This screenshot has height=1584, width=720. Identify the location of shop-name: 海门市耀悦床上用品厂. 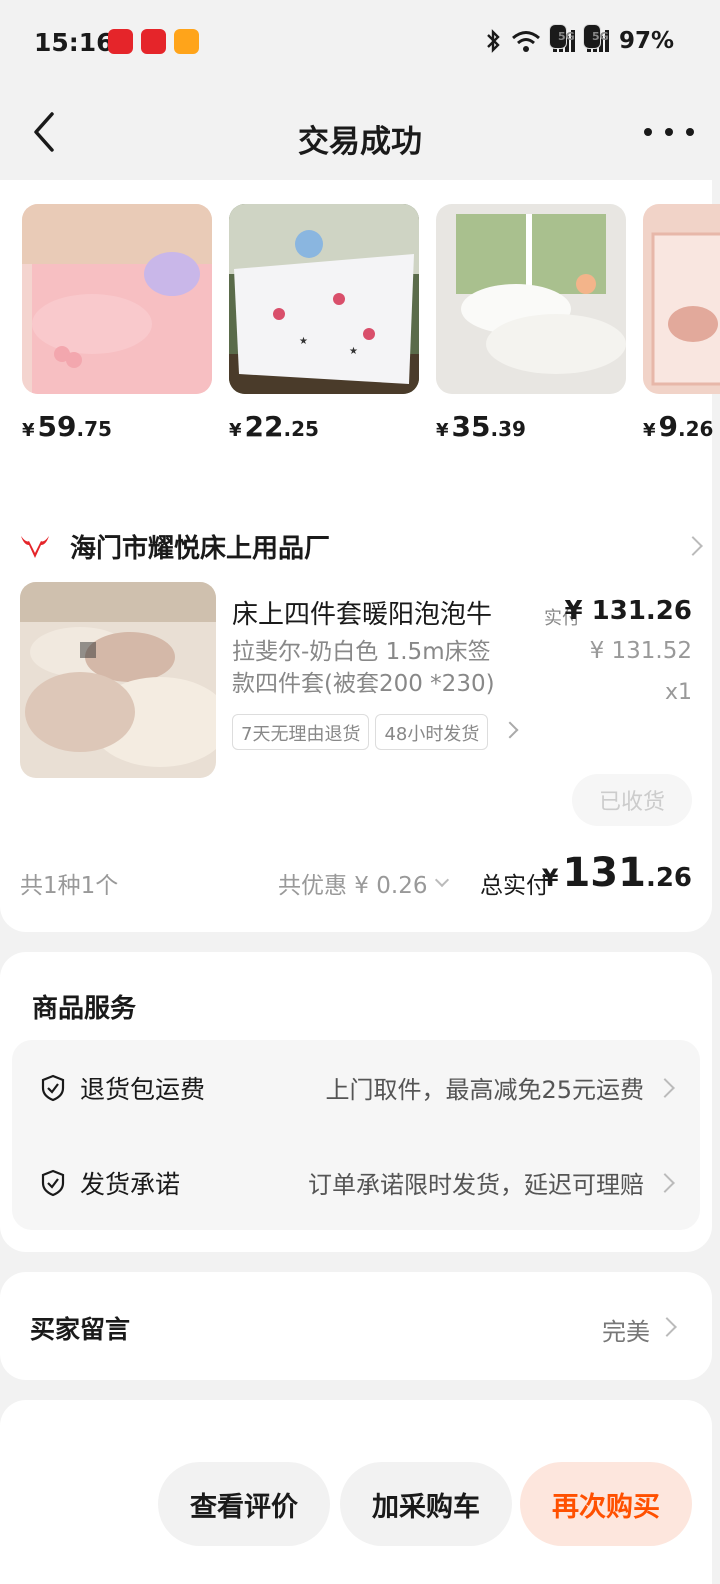
(200, 548).